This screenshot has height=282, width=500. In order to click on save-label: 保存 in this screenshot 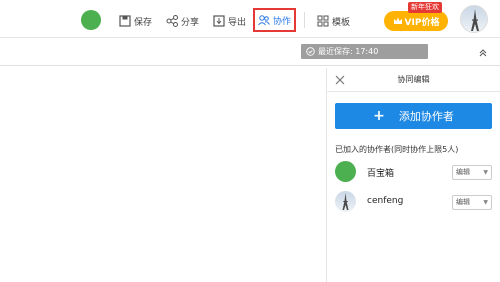, I will do `click(143, 22)`.